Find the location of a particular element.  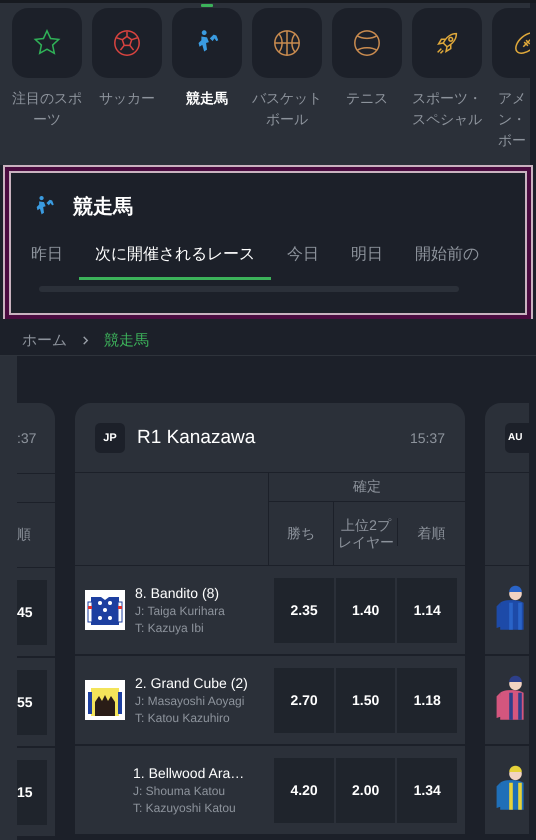

horse-name: 2. Grand Cube (2) is located at coordinates (191, 683).